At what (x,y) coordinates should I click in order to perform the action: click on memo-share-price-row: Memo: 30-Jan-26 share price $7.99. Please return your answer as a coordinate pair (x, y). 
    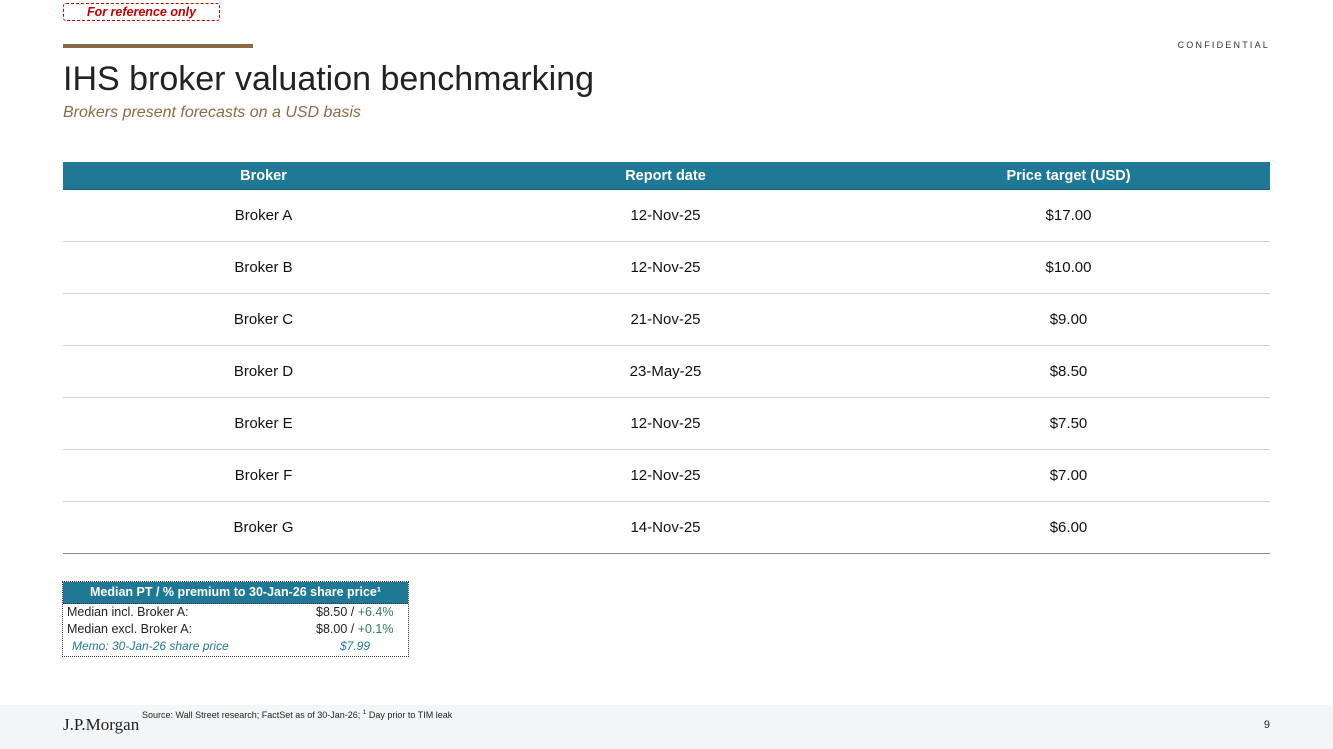
    Looking at the image, I should click on (235, 646).